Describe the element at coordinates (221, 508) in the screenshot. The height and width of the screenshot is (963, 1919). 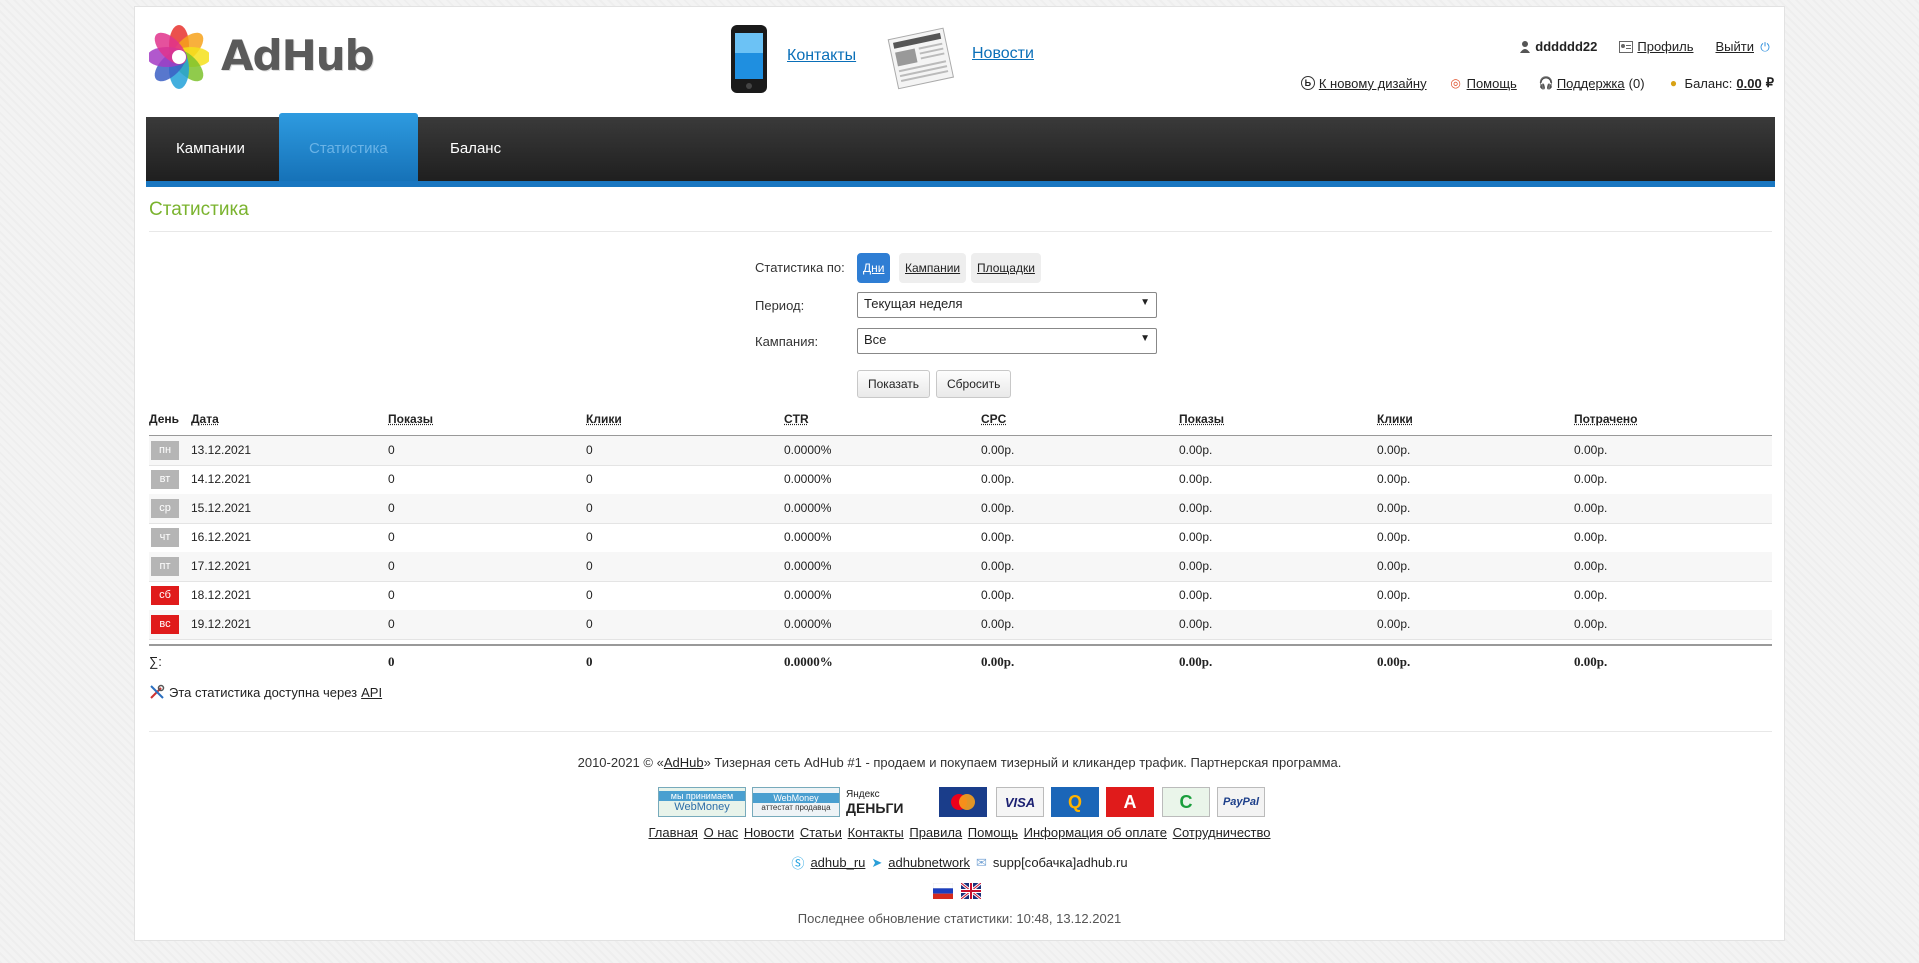
I see `cell-date: 15.12.2021` at that location.